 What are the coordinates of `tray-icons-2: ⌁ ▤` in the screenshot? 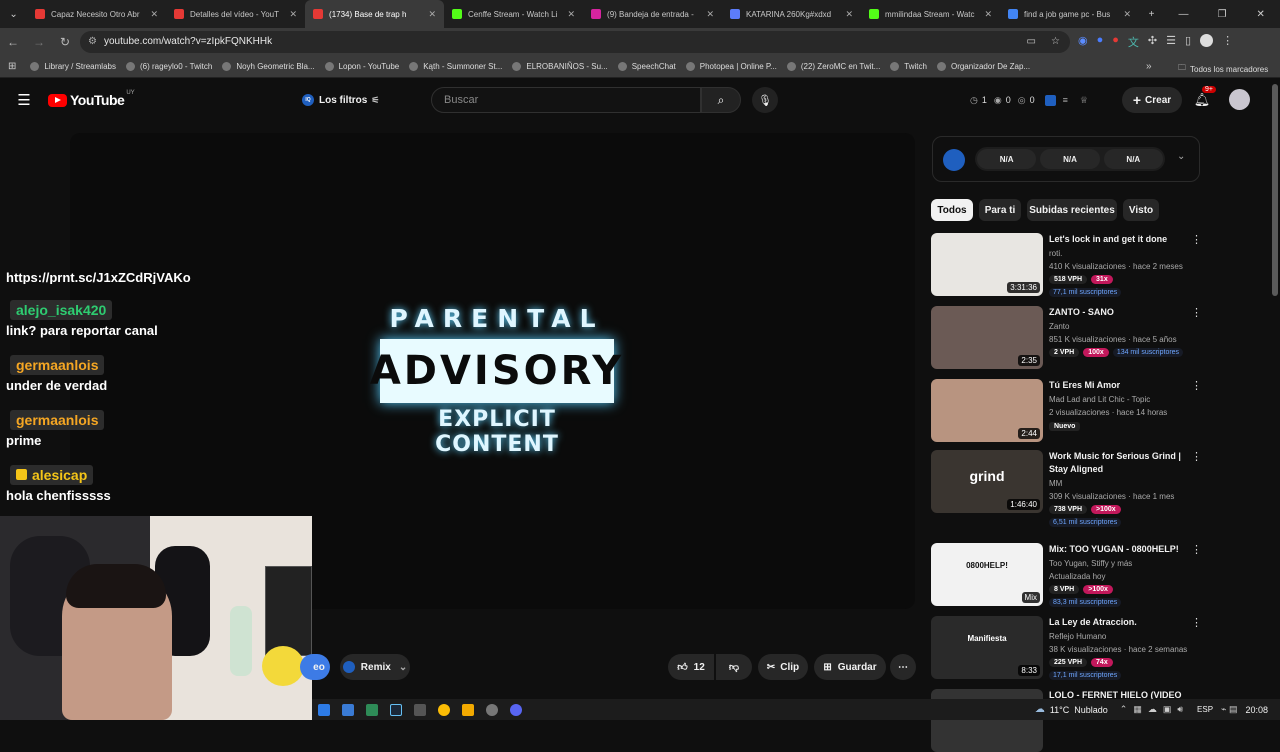 It's located at (1229, 709).